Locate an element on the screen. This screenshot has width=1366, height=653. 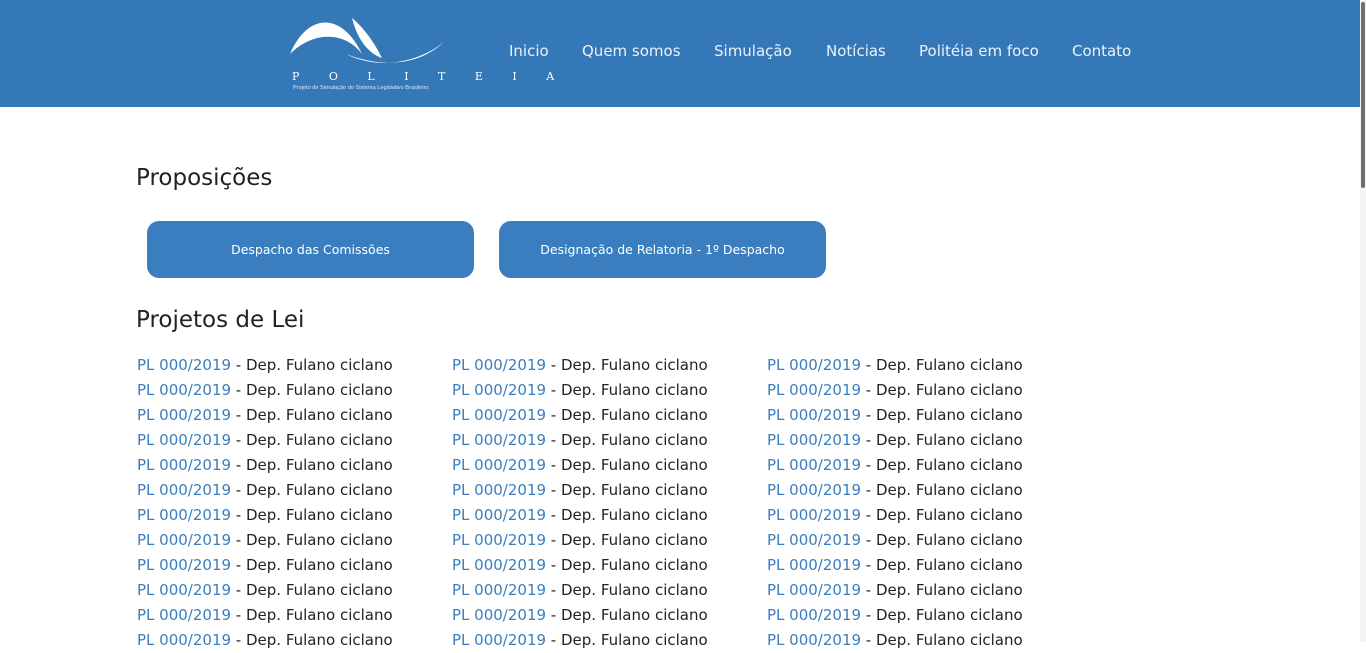
nav-link-simulacao: Simulação is located at coordinates (753, 51).